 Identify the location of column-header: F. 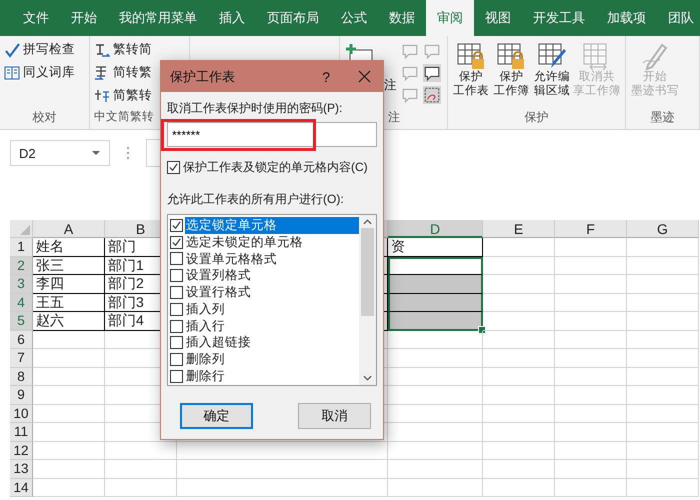
(591, 229).